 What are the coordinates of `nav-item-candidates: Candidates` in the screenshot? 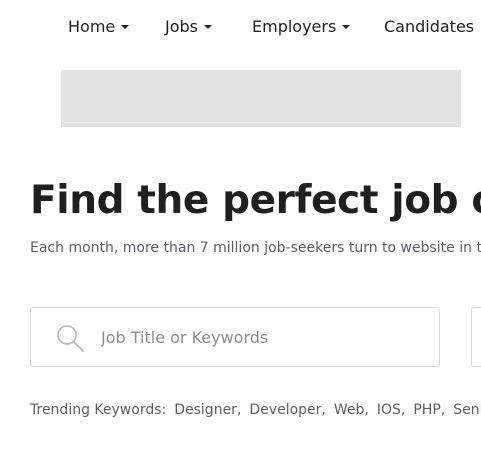 It's located at (429, 26).